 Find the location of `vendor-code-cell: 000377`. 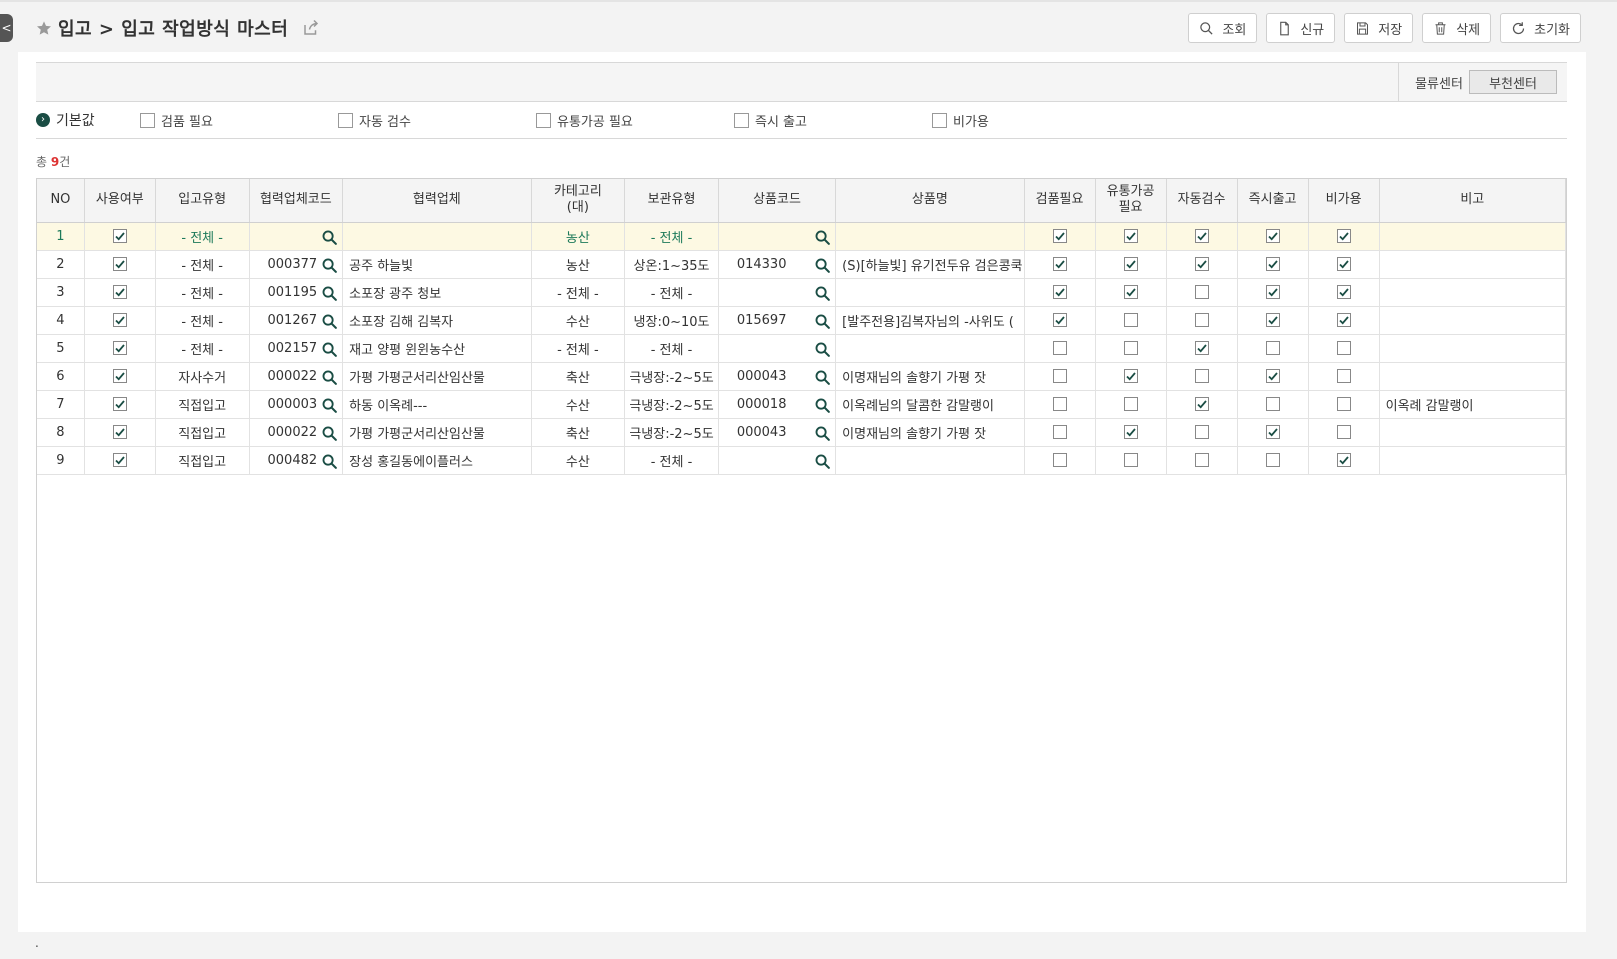

vendor-code-cell: 000377 is located at coordinates (296, 264).